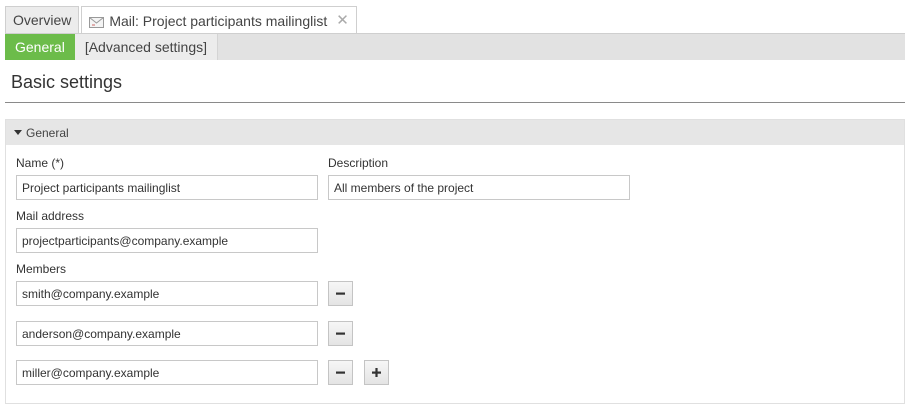 This screenshot has width=912, height=411. What do you see at coordinates (455, 132) in the screenshot?
I see `general-panel-header: General` at bounding box center [455, 132].